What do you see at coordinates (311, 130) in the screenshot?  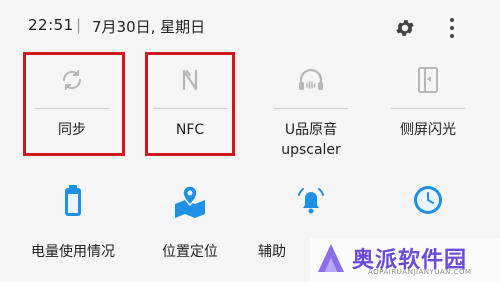 I see `tile-label: U品原音` at bounding box center [311, 130].